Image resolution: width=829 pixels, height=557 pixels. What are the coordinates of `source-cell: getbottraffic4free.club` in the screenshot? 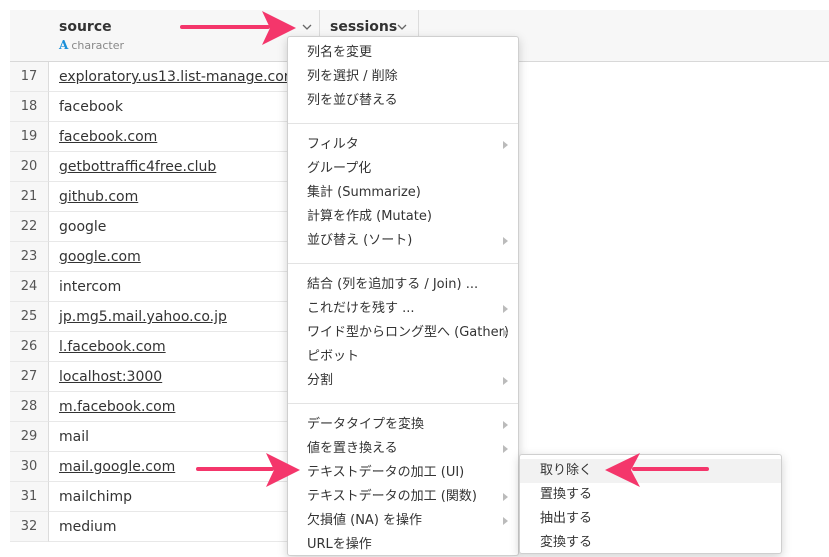 It's located at (184, 167).